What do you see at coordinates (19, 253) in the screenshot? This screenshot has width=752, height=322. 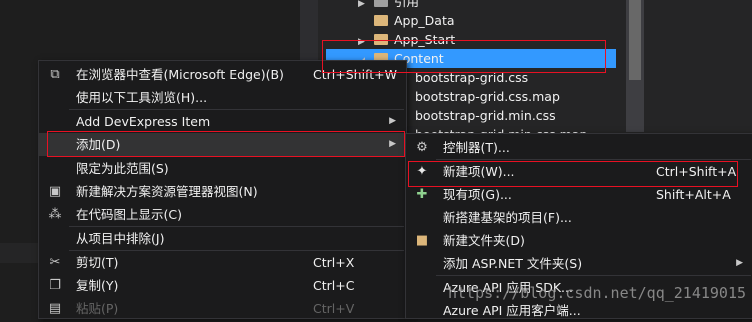 I see `editor-left-panel` at bounding box center [19, 253].